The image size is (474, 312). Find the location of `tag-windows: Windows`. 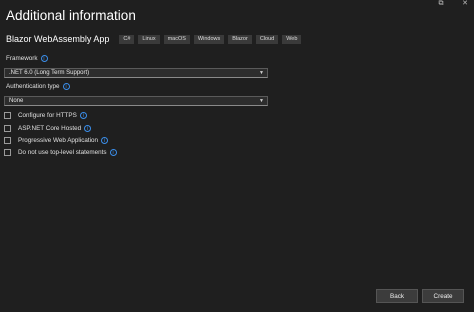

tag-windows: Windows is located at coordinates (209, 39).